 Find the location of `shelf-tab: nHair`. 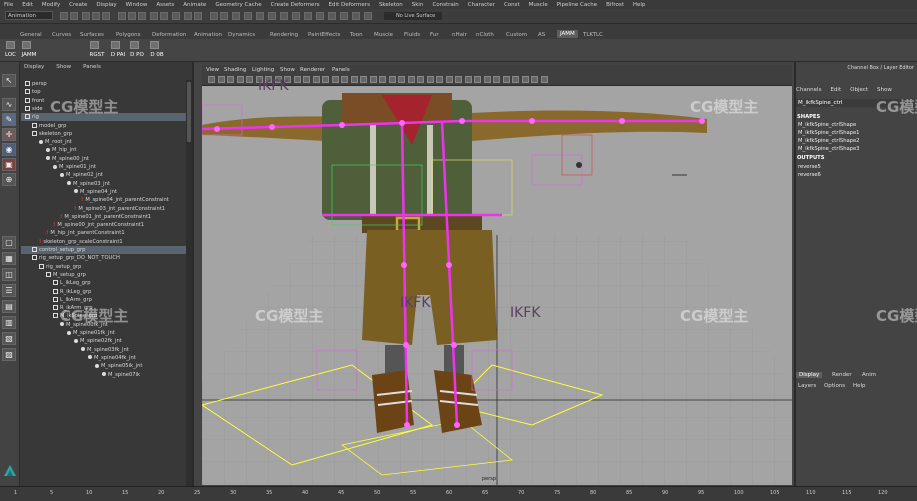

shelf-tab: nHair is located at coordinates (459, 35).